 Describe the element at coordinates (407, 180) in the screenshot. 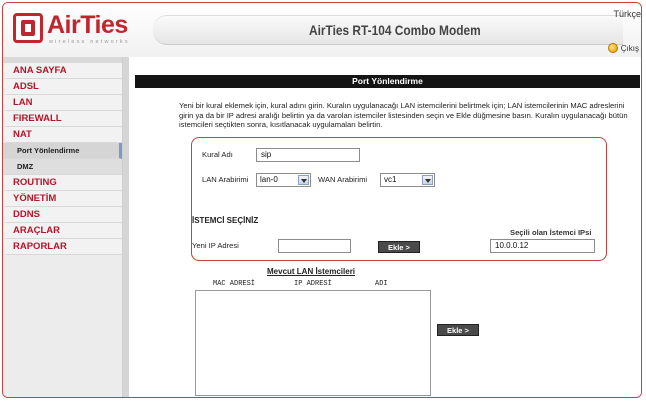

I see `wan-interface-select: vc1` at that location.